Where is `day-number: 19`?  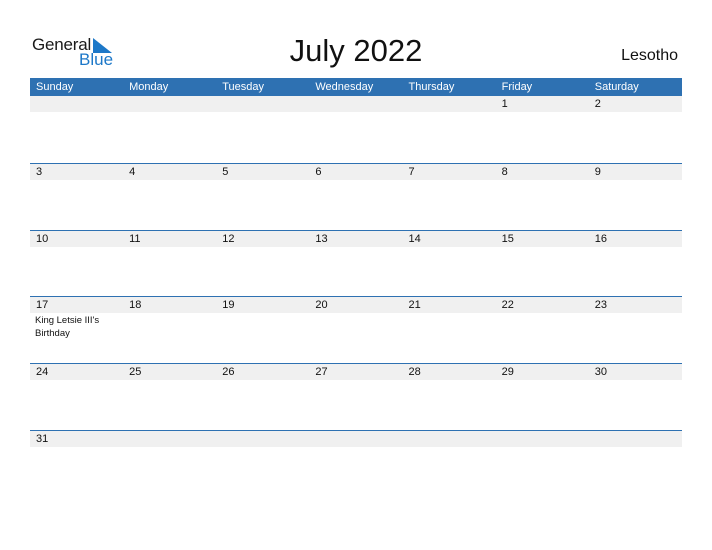 day-number: 19 is located at coordinates (228, 305).